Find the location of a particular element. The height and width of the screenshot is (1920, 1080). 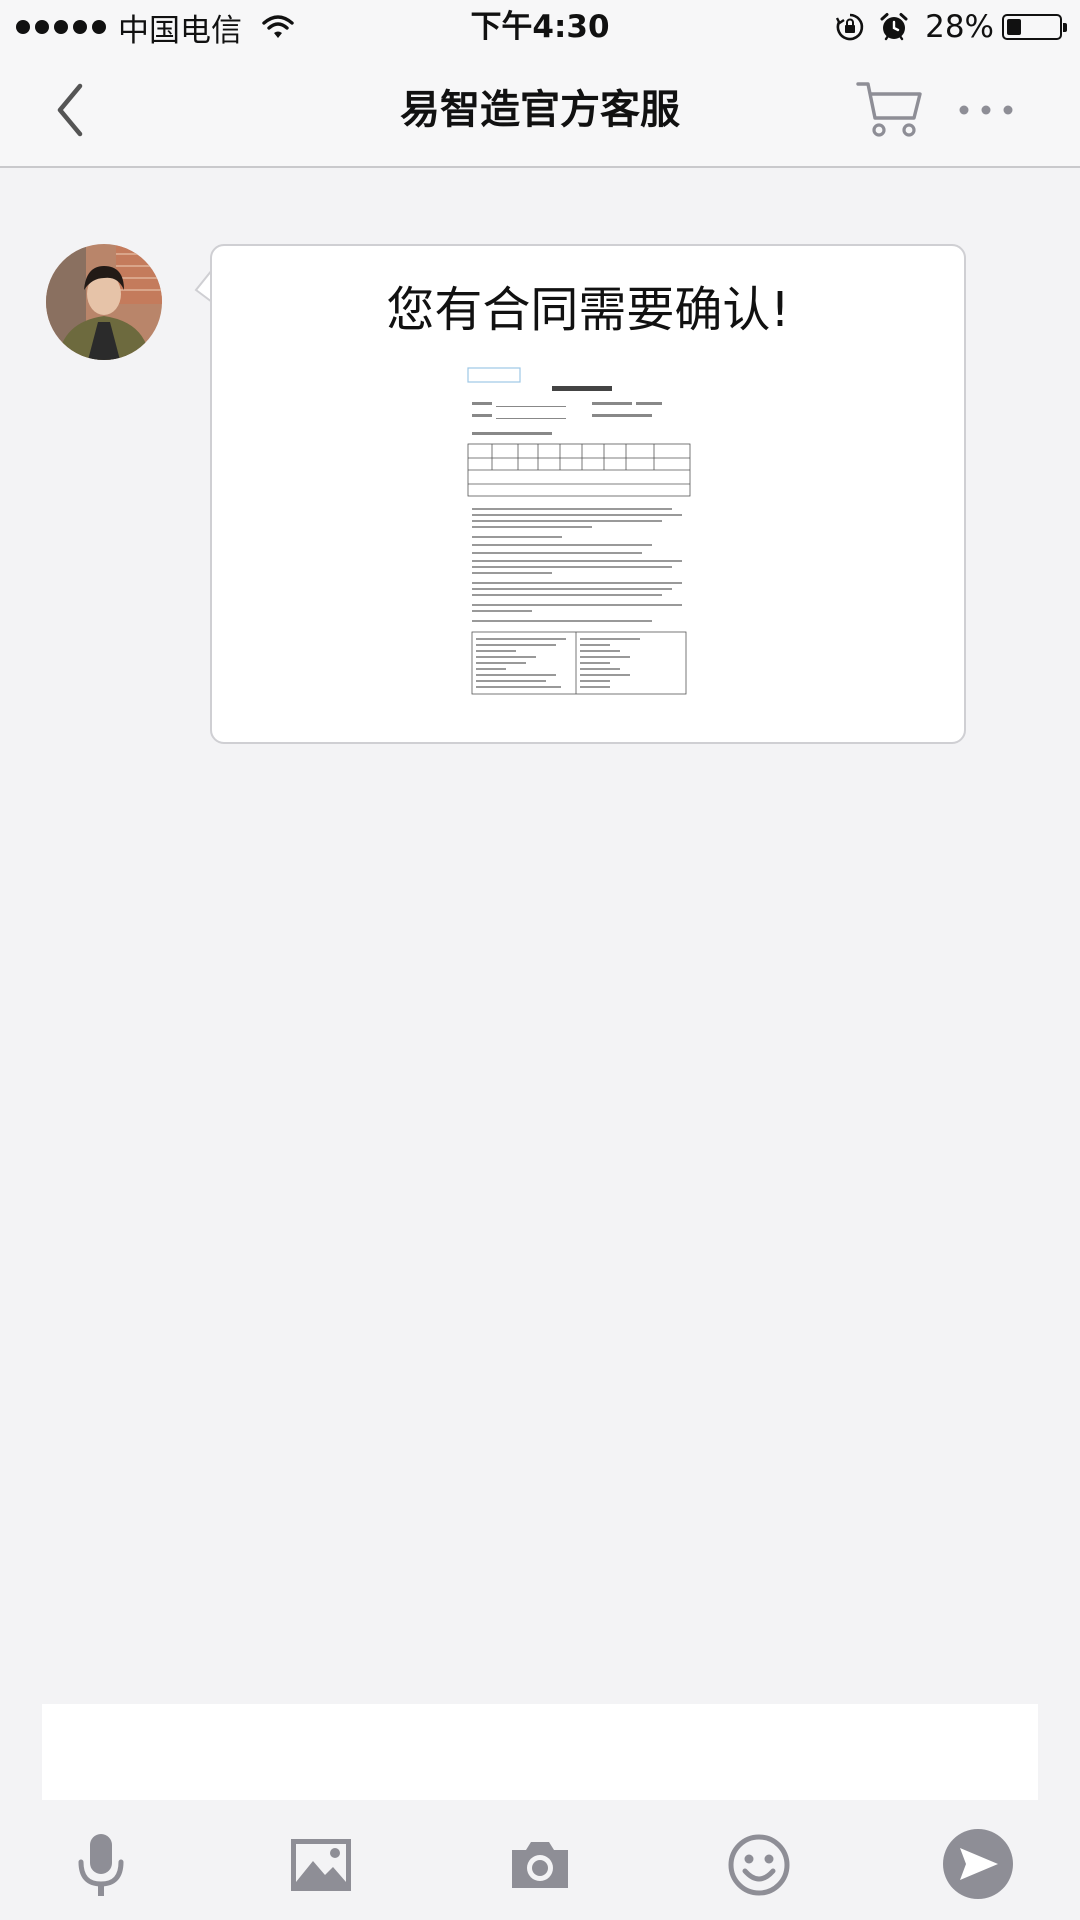

alarm-icon is located at coordinates (894, 27).